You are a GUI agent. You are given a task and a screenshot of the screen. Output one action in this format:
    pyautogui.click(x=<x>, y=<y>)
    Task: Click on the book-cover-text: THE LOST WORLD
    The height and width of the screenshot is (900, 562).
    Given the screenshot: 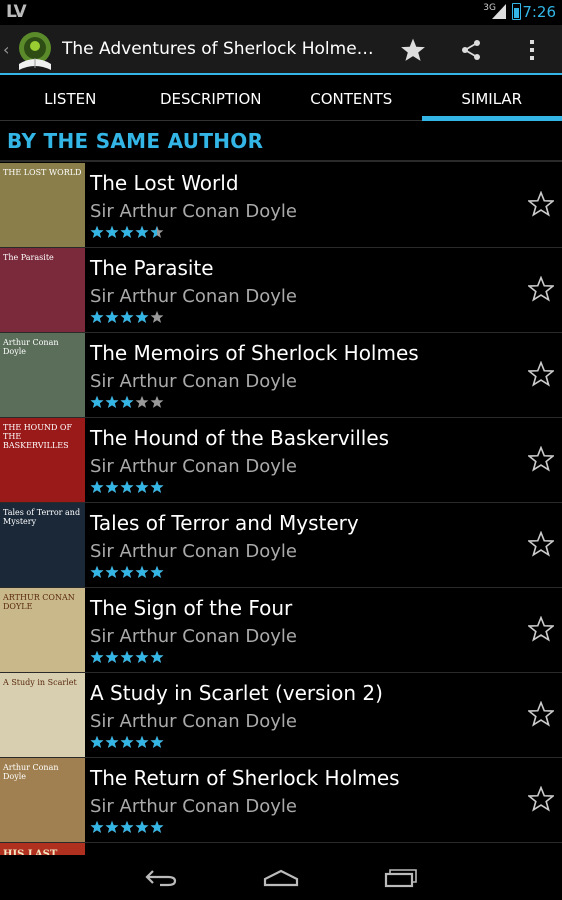 What is the action you would take?
    pyautogui.click(x=42, y=172)
    